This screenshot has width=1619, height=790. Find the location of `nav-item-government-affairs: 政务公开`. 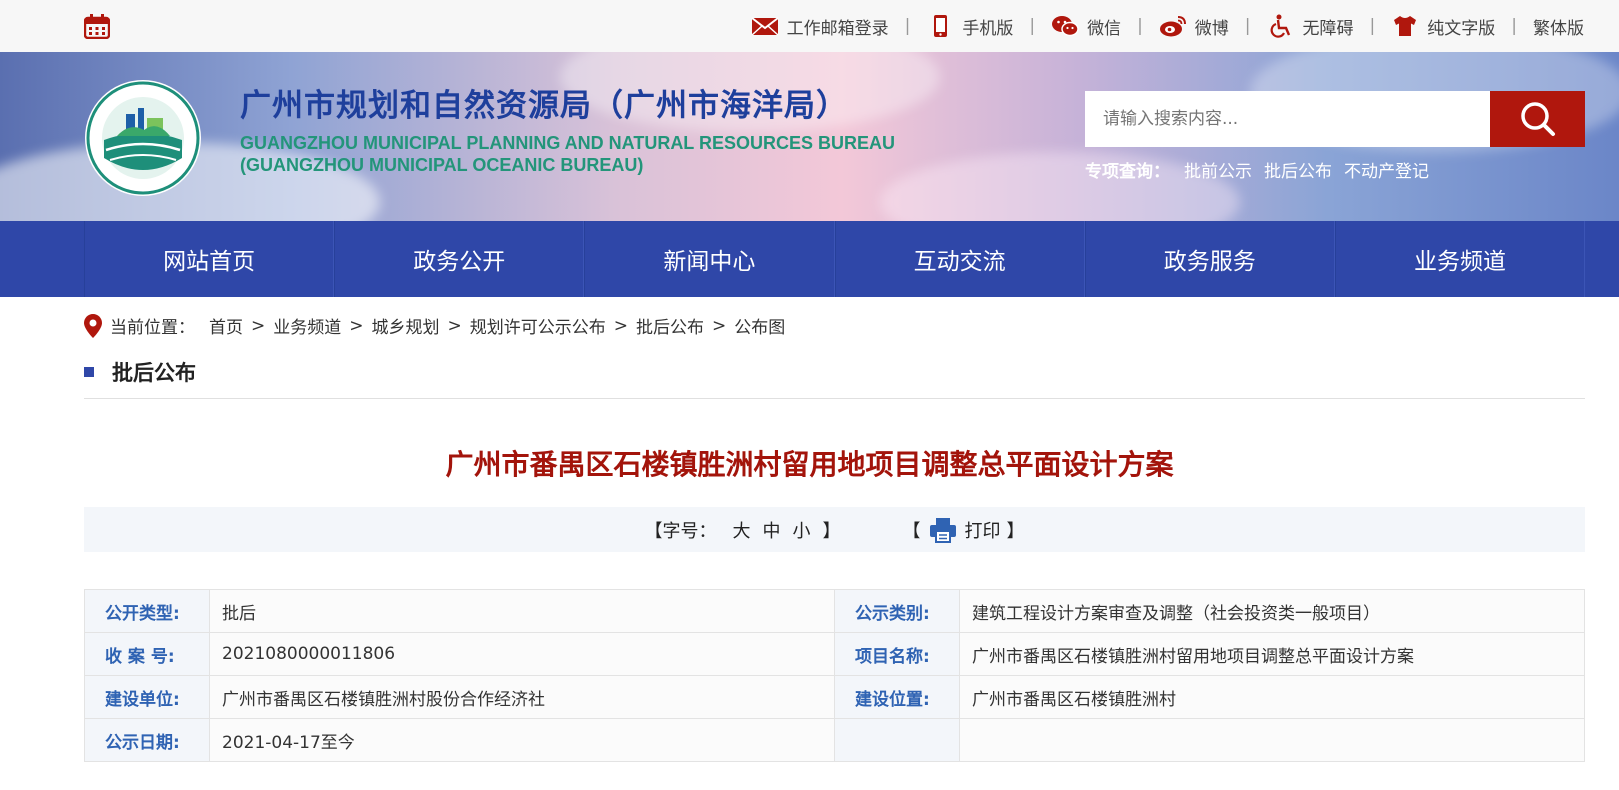

nav-item-government-affairs: 政务公开 is located at coordinates (459, 259).